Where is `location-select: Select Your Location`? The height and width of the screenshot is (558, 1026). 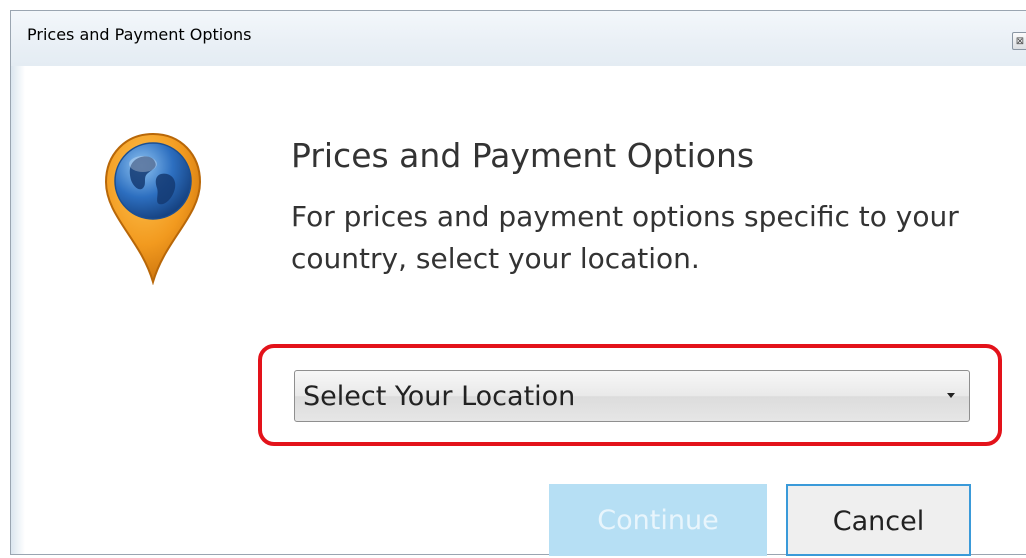 location-select: Select Your Location is located at coordinates (632, 396).